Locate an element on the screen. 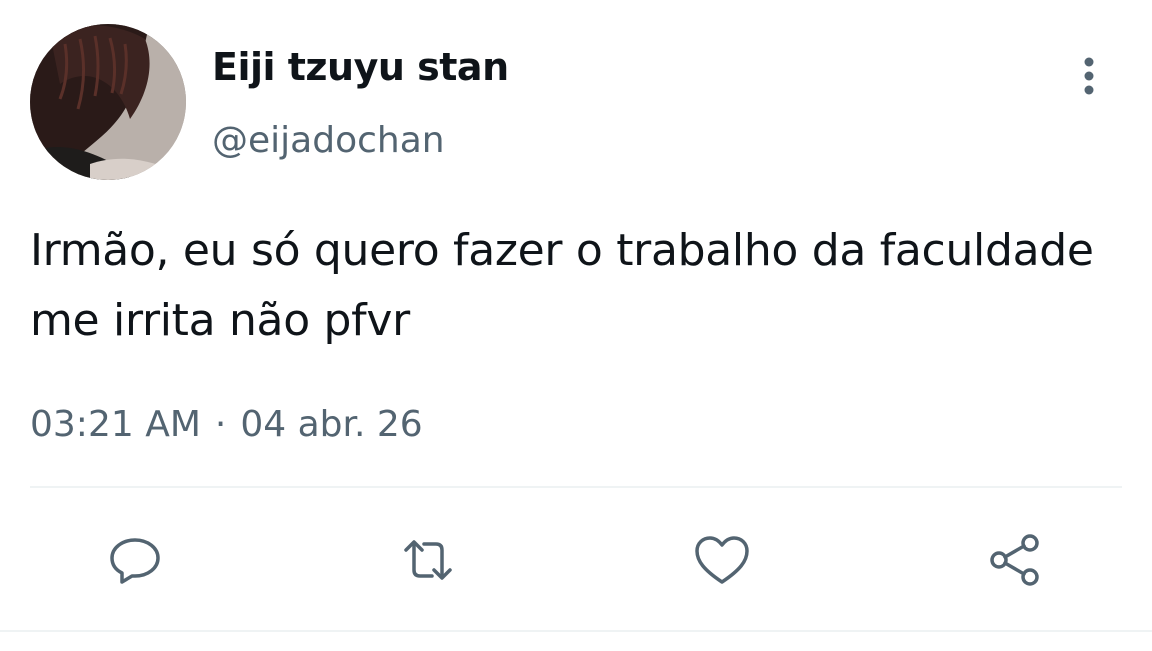  tweet-date: 04 abr. 26 is located at coordinates (331, 424).